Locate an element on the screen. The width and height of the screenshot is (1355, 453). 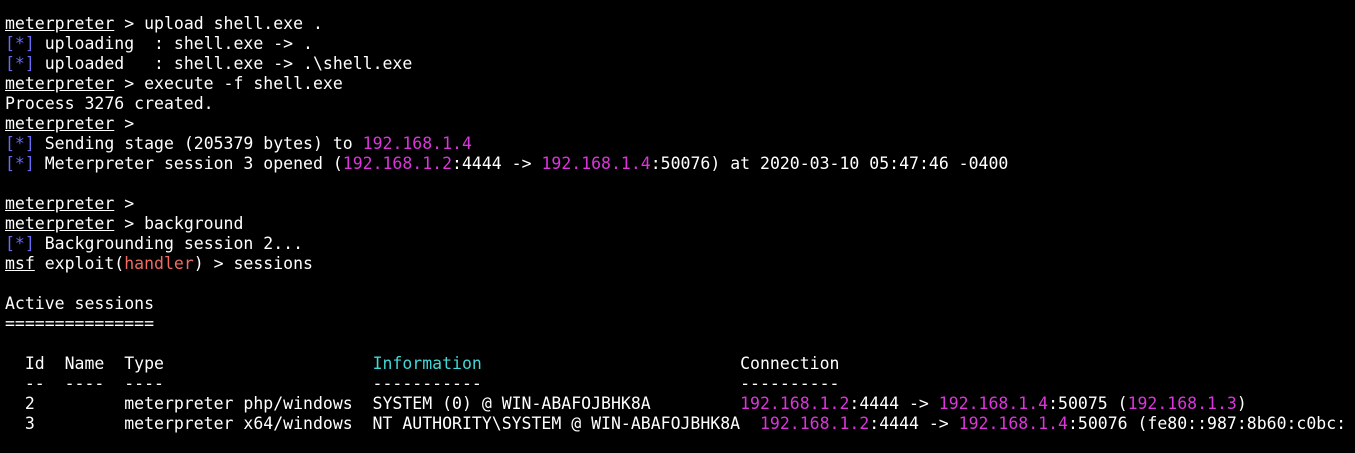
terminal-text: ) > sessions is located at coordinates (253, 263).